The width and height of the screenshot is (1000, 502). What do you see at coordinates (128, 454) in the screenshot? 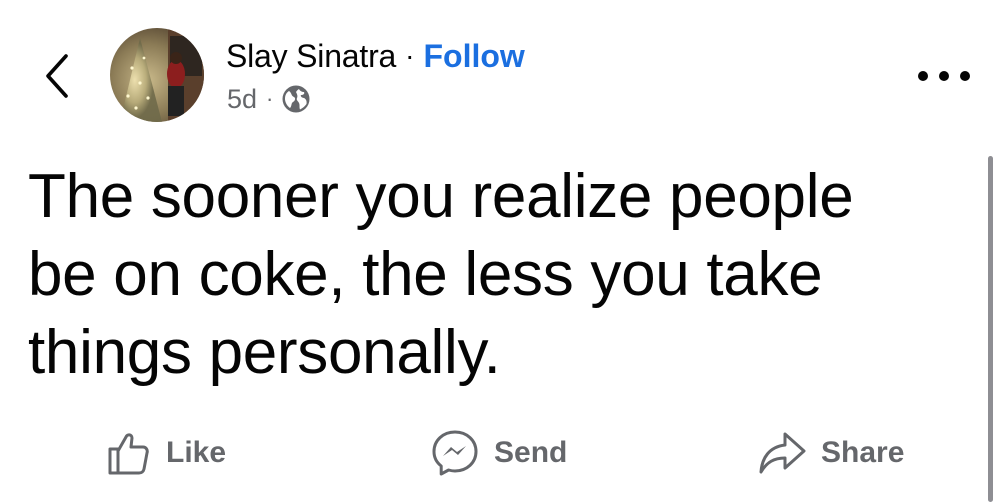
I see `thumbs-up-icon` at bounding box center [128, 454].